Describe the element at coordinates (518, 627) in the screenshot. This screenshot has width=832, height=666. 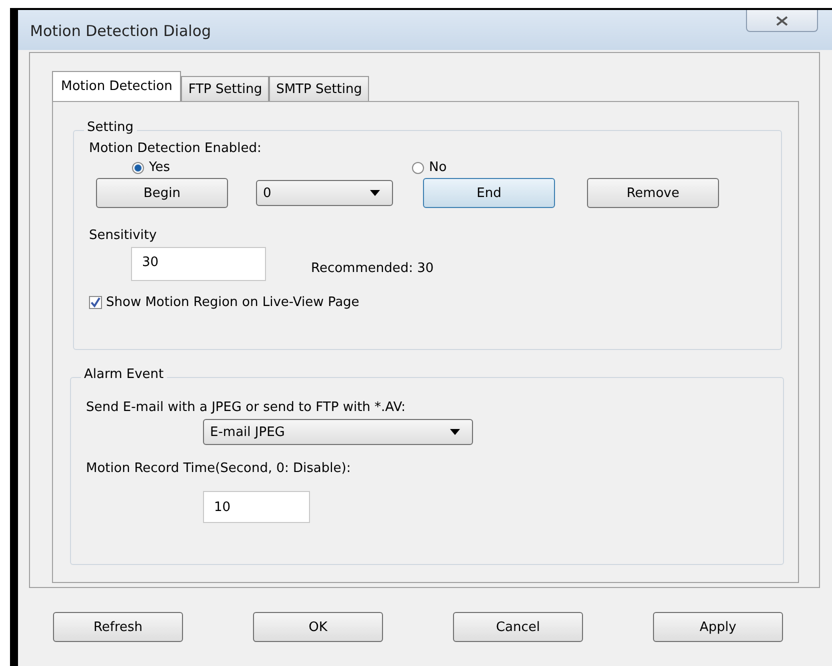
I see `button: Cancel` at that location.